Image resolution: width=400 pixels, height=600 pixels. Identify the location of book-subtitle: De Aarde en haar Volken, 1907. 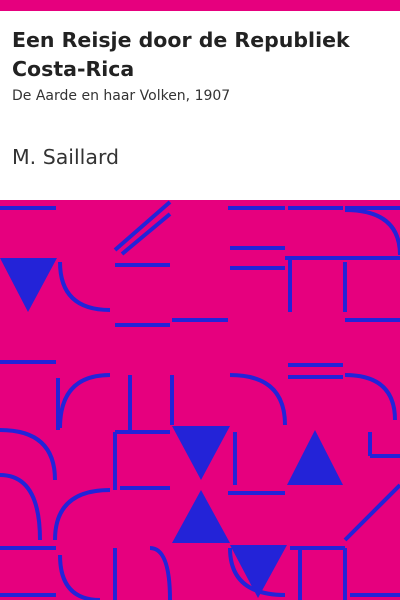
(121, 96).